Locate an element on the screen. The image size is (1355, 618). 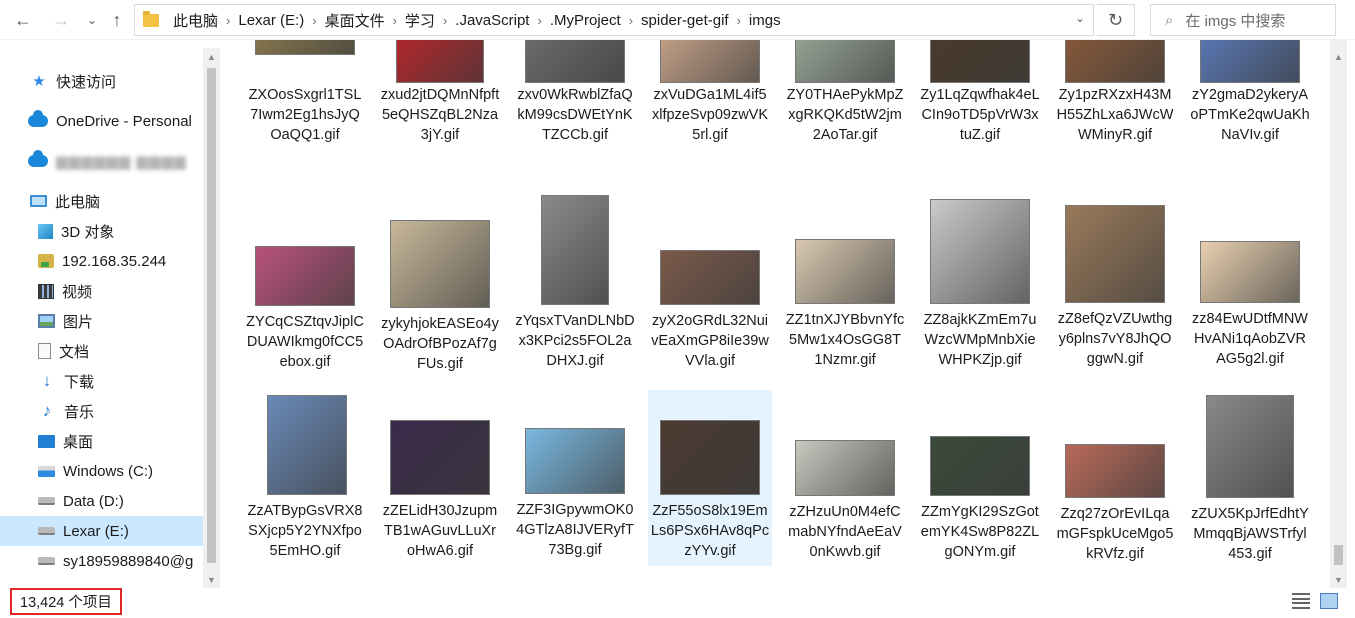
file-item: zZUX5KpJrfEdhtYMmqqBjAWSTrfyl453.gif is located at coordinates (1250, 480).